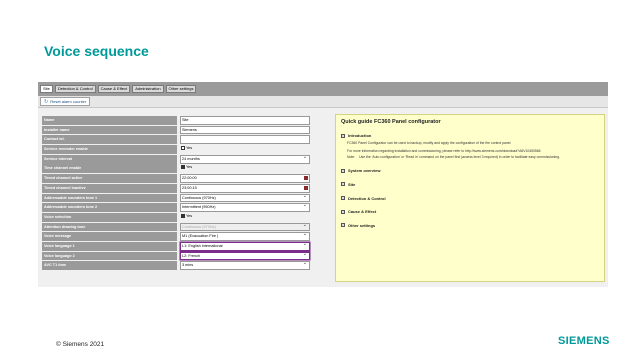  What do you see at coordinates (367, 198) in the screenshot?
I see `guide-section-label: Detection & Control` at bounding box center [367, 198].